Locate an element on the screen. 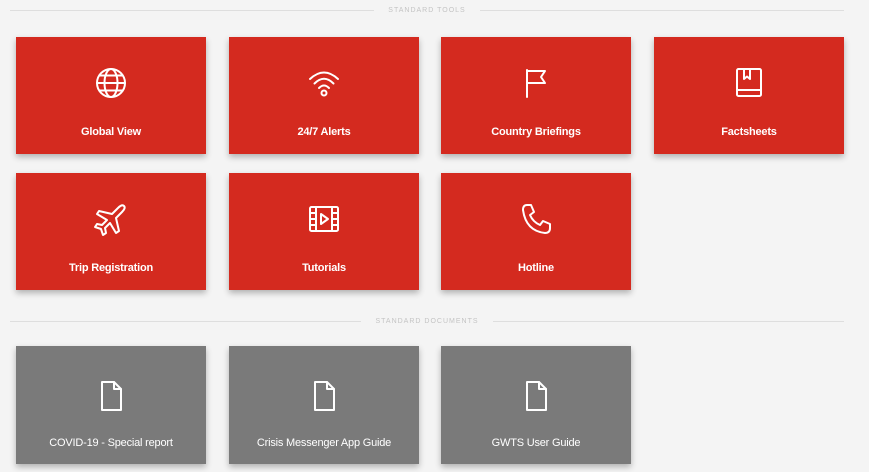 The width and height of the screenshot is (869, 472). tile-hotline: Hotline is located at coordinates (536, 231).